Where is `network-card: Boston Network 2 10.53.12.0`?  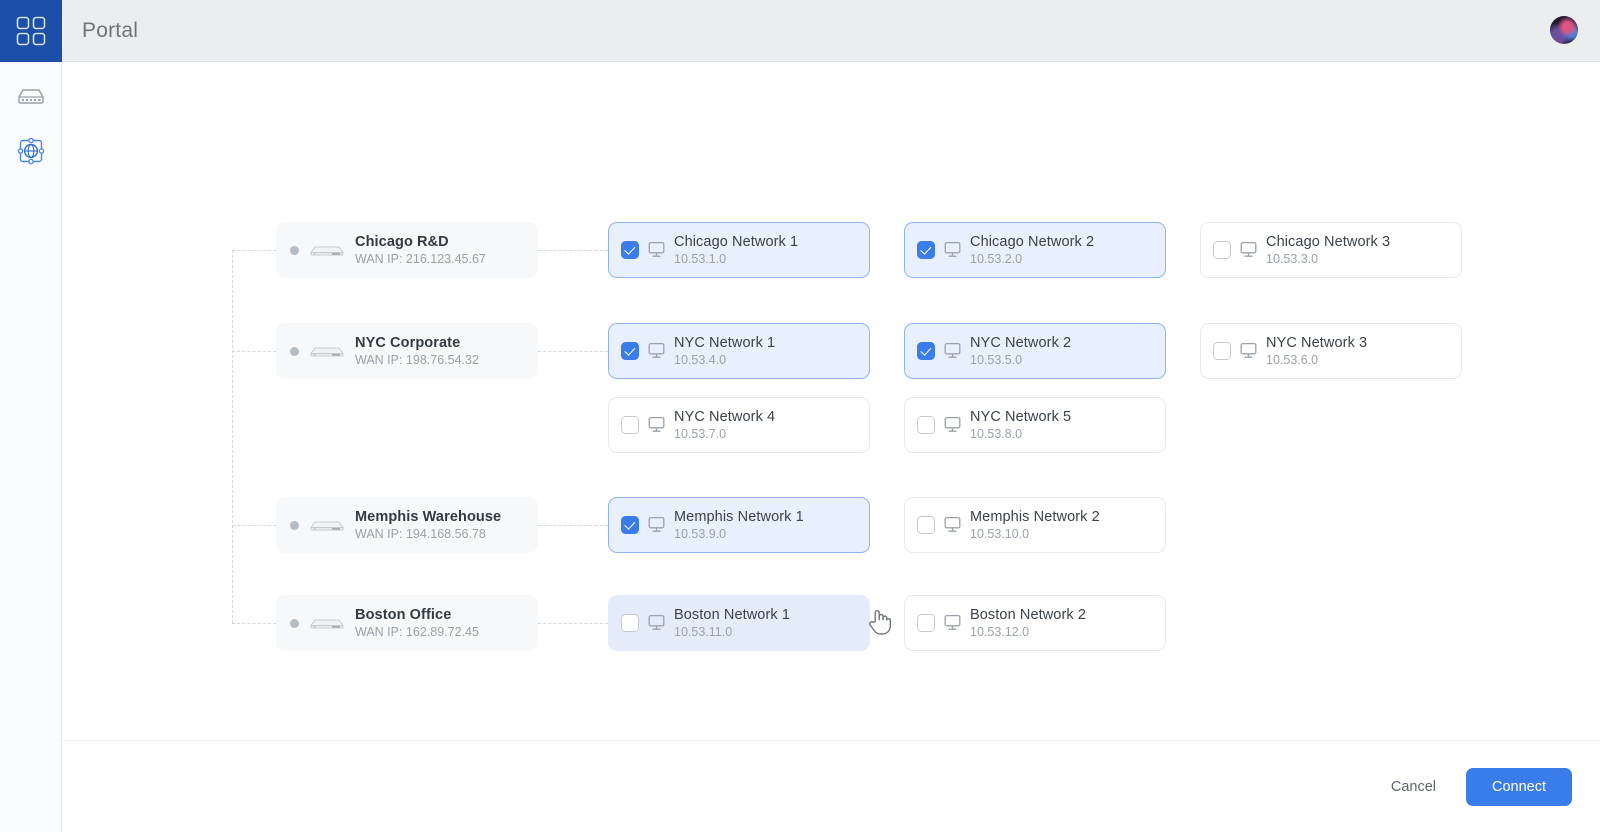
network-card: Boston Network 2 10.53.12.0 is located at coordinates (1035, 623).